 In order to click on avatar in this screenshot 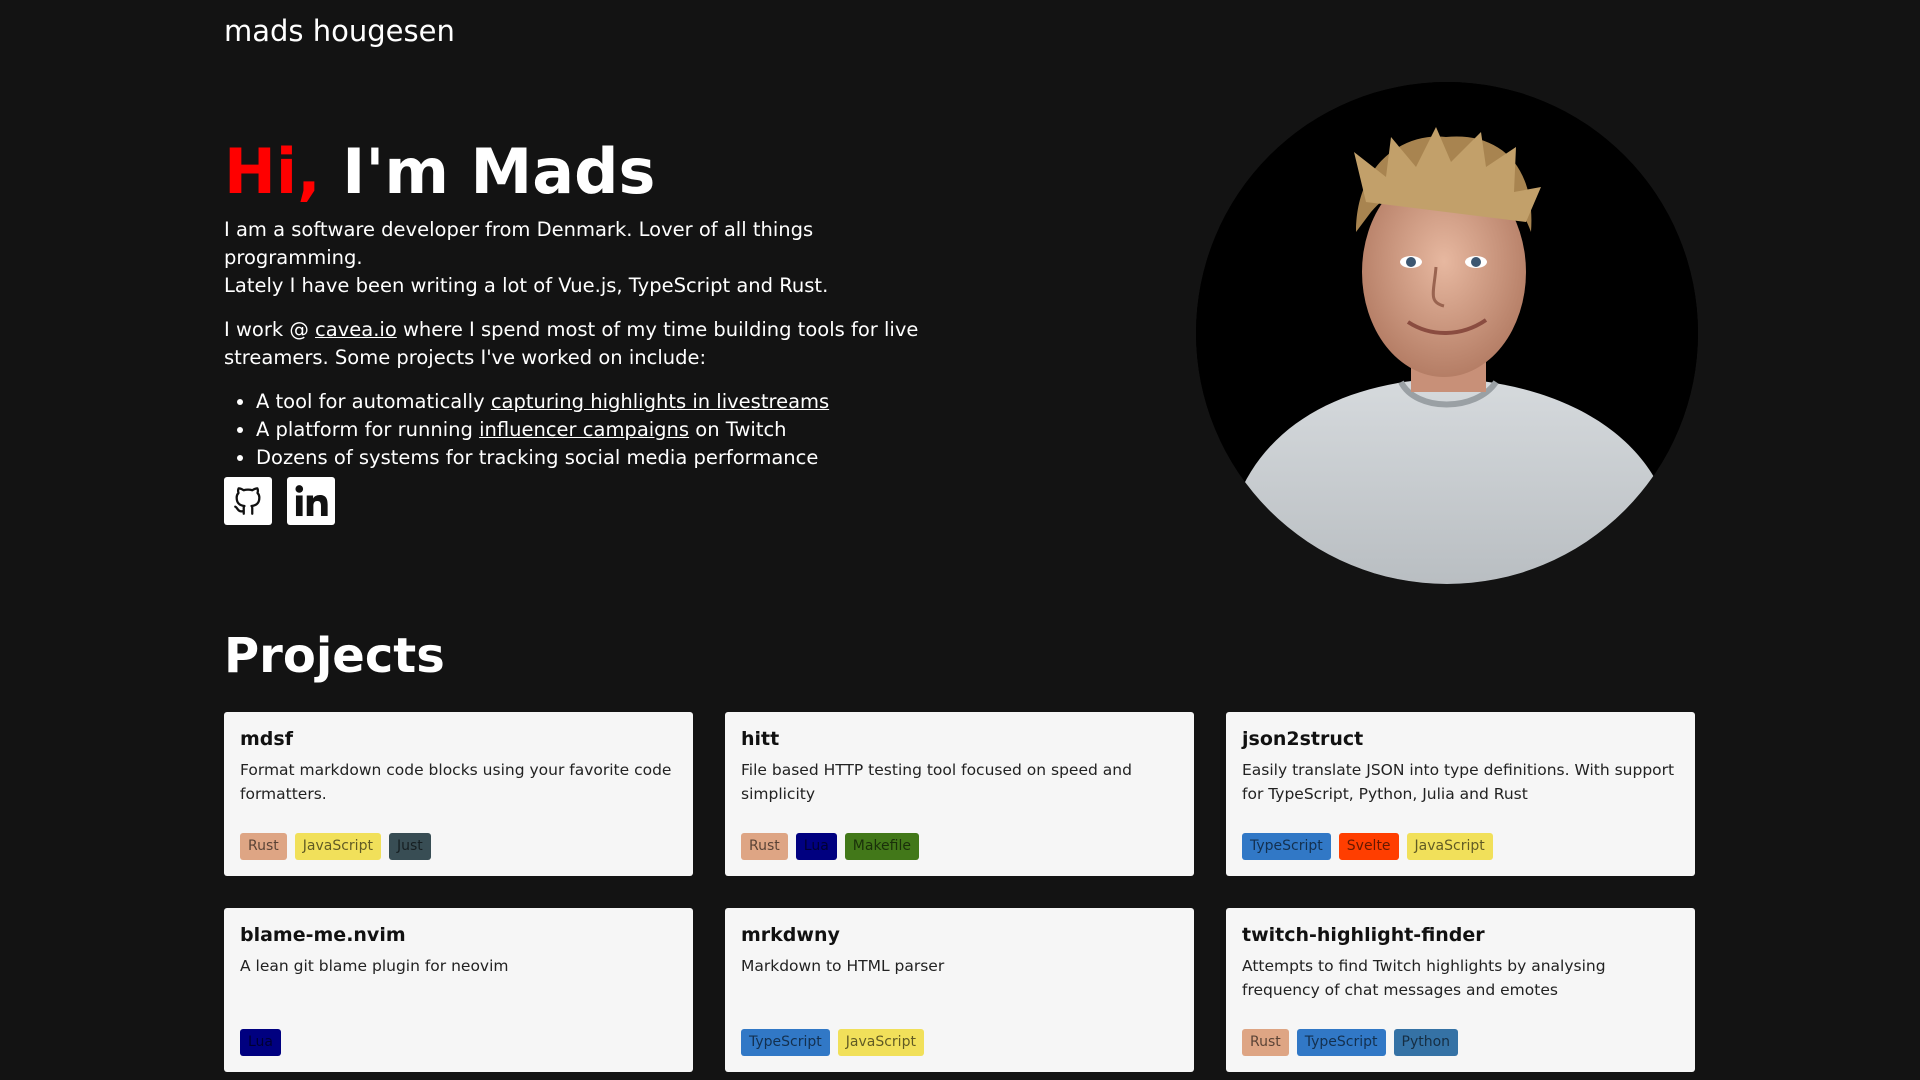, I will do `click(1447, 333)`.